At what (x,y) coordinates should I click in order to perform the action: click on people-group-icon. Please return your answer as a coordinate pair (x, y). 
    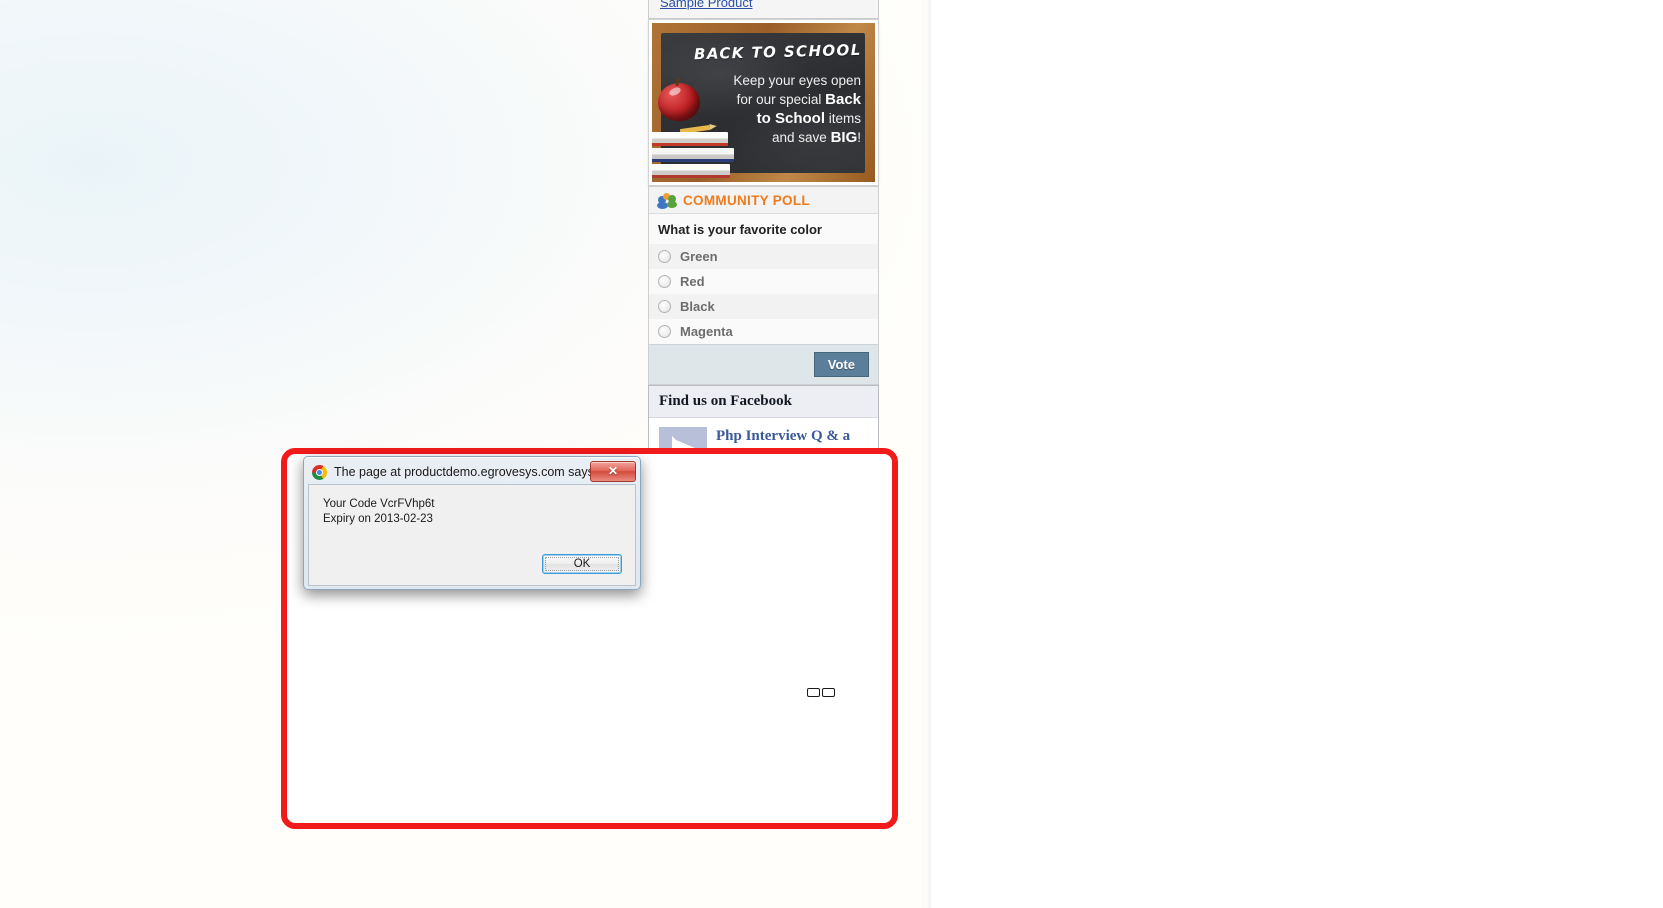
    Looking at the image, I should click on (667, 200).